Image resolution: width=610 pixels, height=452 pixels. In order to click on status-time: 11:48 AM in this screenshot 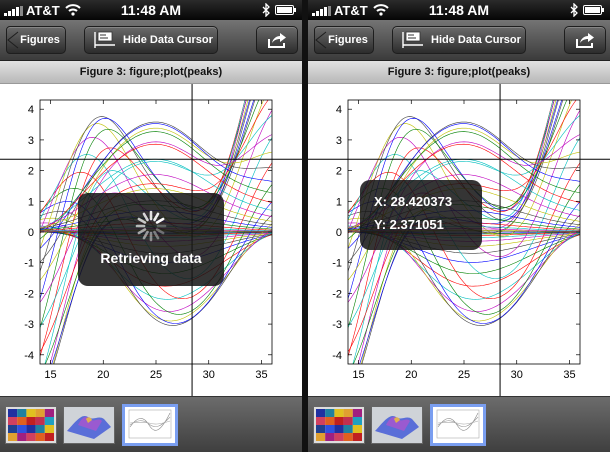, I will do `click(151, 10)`.